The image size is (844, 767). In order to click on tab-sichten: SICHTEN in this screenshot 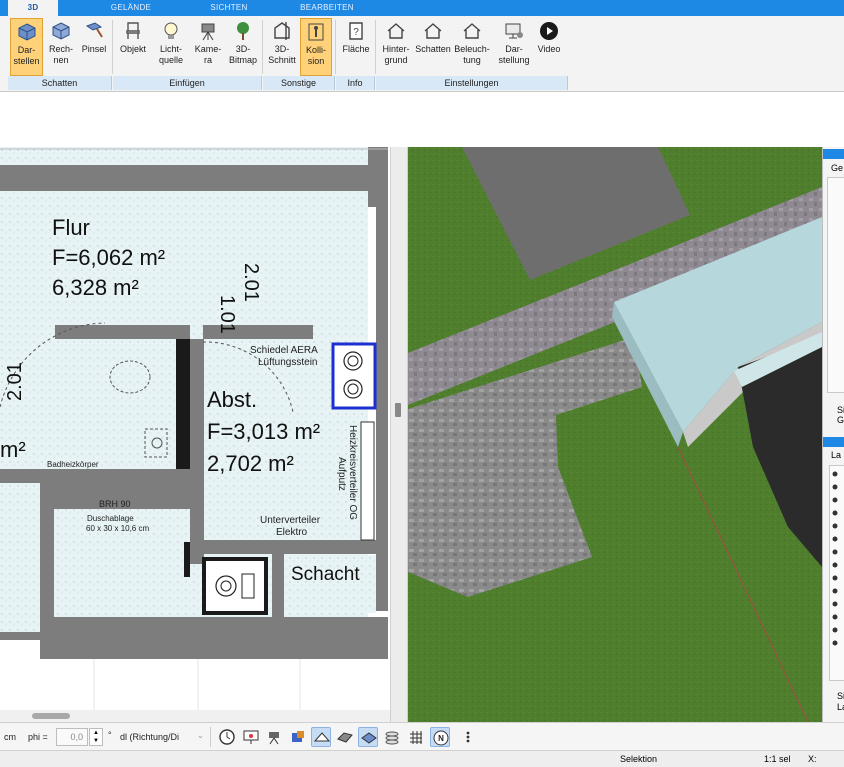, I will do `click(229, 8)`.